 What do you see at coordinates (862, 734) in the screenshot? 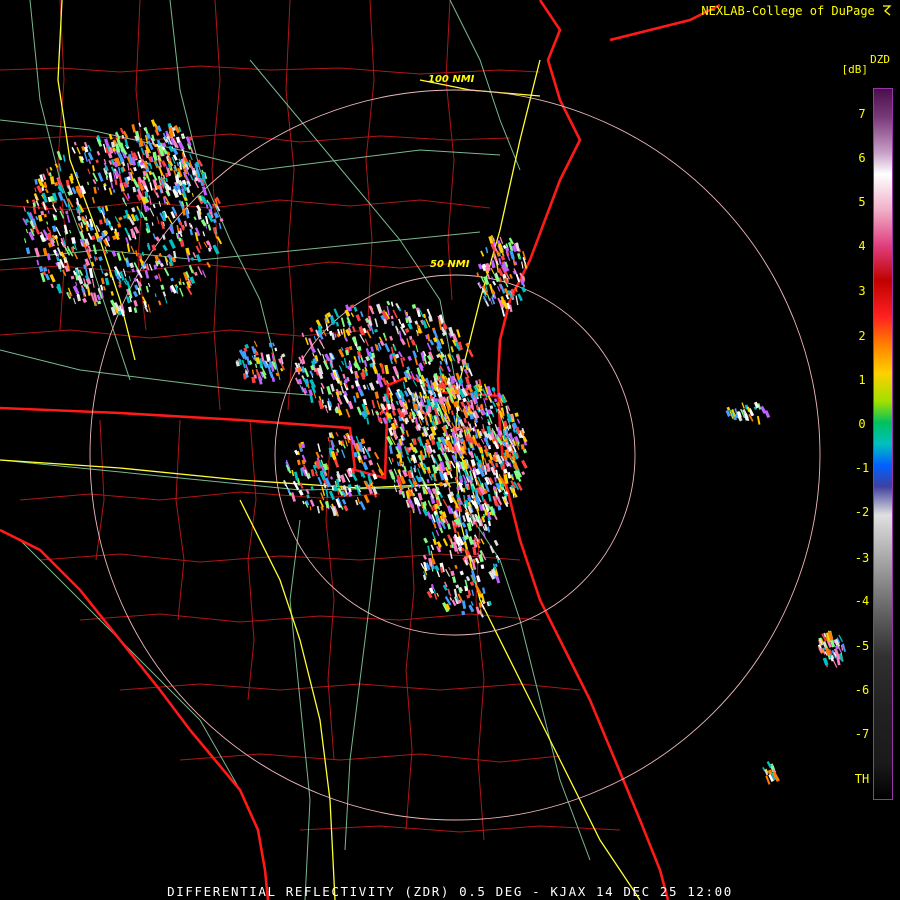
I see `colorbar-tick: -7` at bounding box center [862, 734].